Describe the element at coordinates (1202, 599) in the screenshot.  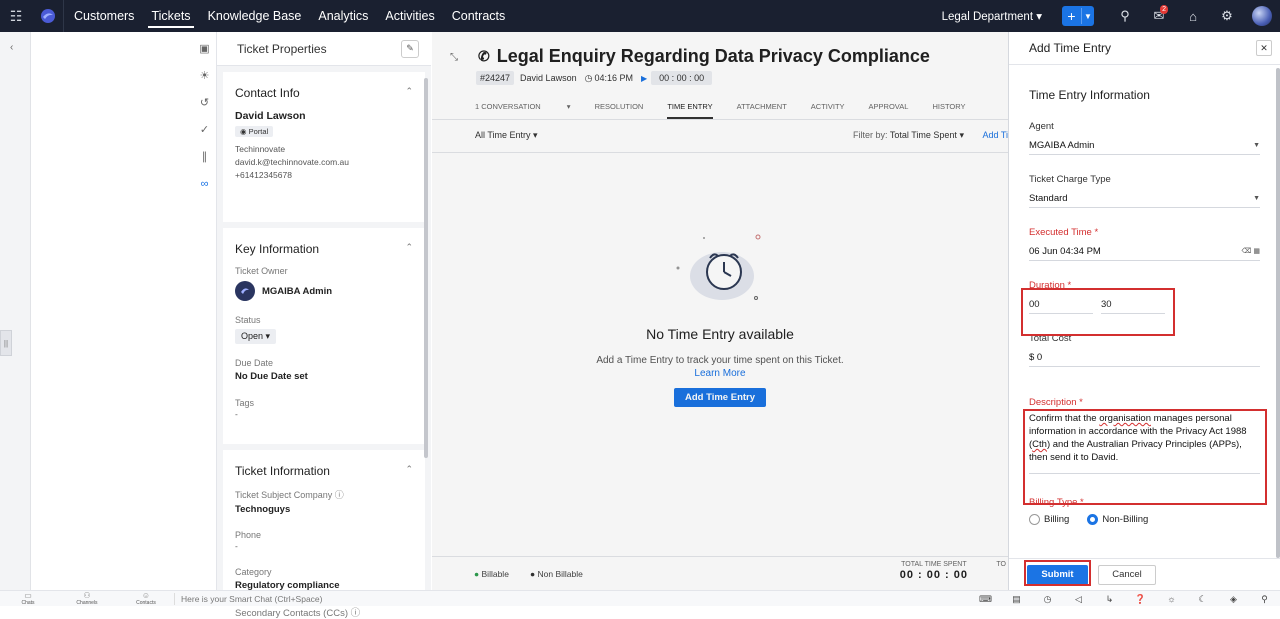
I see `dark-mode-icon: ☾` at that location.